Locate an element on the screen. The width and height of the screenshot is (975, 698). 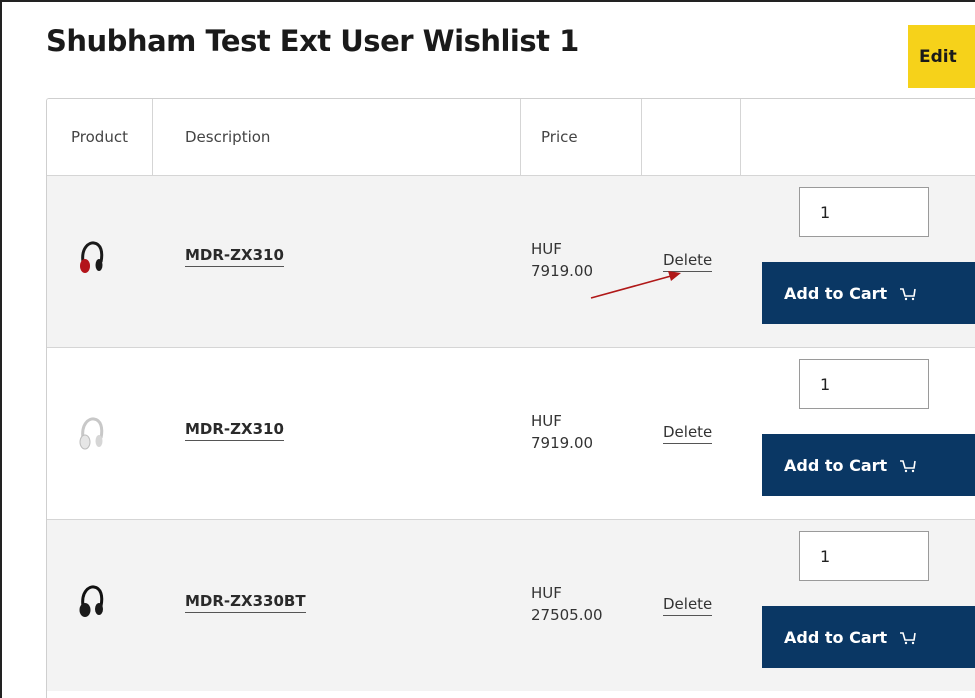
page-title: Shubham Test Ext User Wishlist 1 is located at coordinates (312, 41).